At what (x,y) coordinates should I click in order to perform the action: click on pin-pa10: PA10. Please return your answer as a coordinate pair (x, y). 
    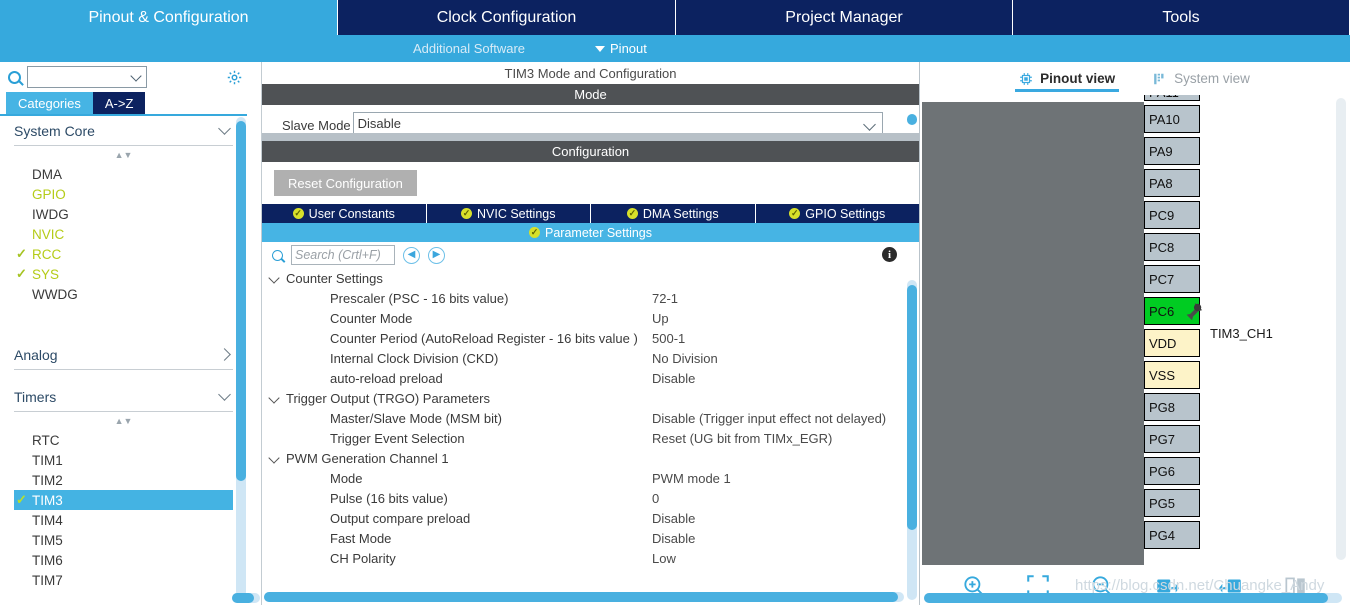
    Looking at the image, I should click on (1172, 119).